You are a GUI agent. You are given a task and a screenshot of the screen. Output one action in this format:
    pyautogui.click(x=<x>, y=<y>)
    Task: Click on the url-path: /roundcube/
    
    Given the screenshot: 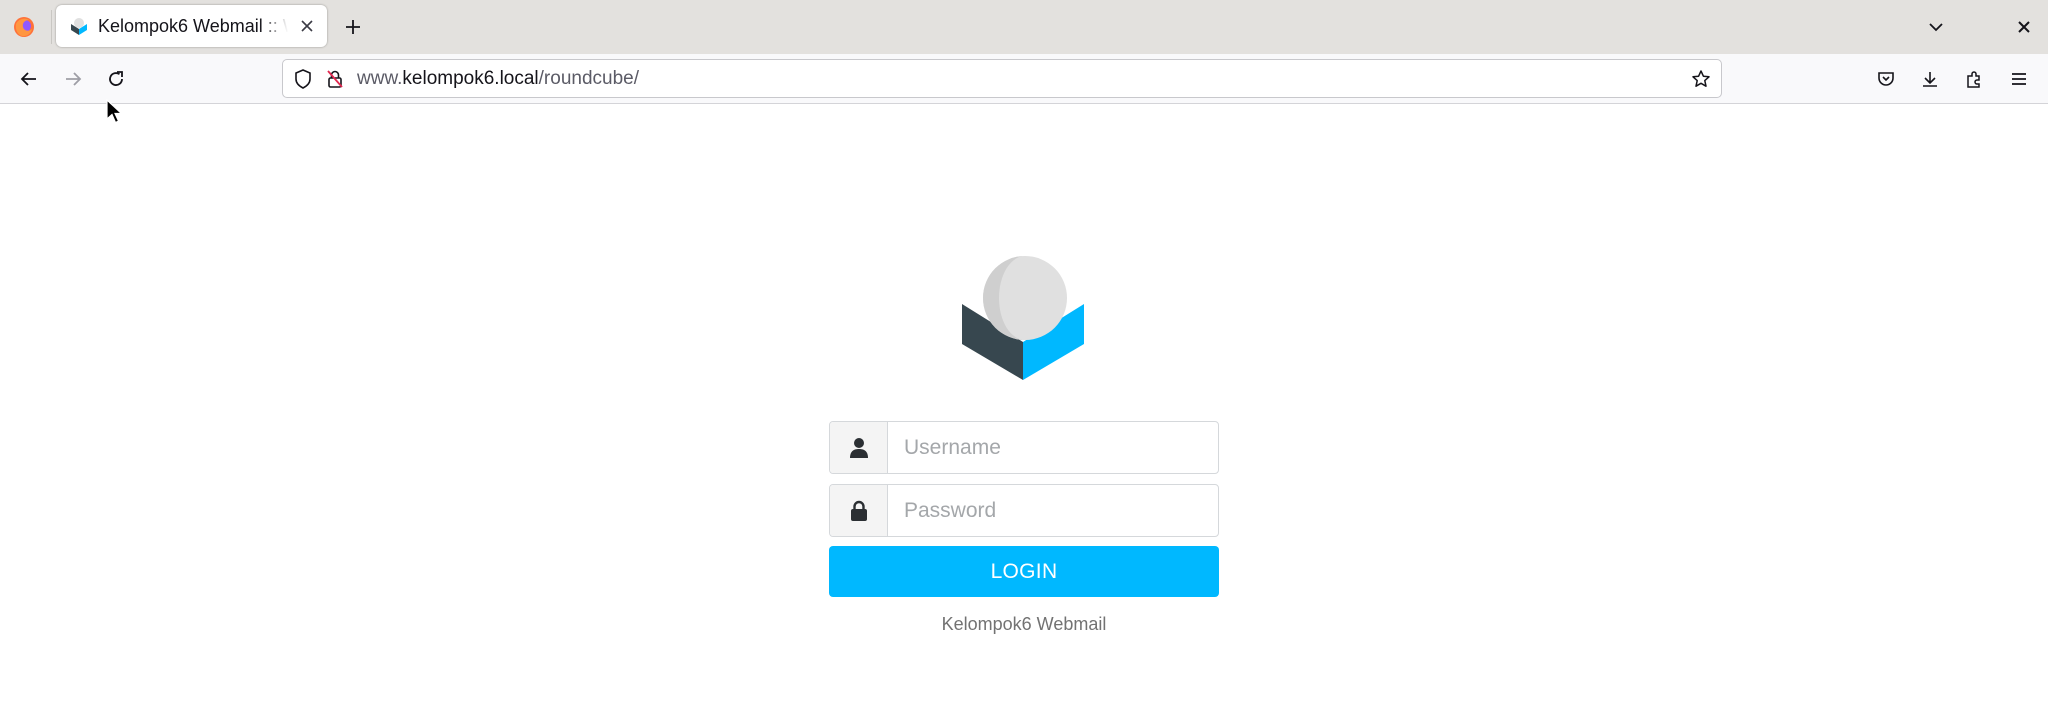 What is the action you would take?
    pyautogui.click(x=589, y=78)
    